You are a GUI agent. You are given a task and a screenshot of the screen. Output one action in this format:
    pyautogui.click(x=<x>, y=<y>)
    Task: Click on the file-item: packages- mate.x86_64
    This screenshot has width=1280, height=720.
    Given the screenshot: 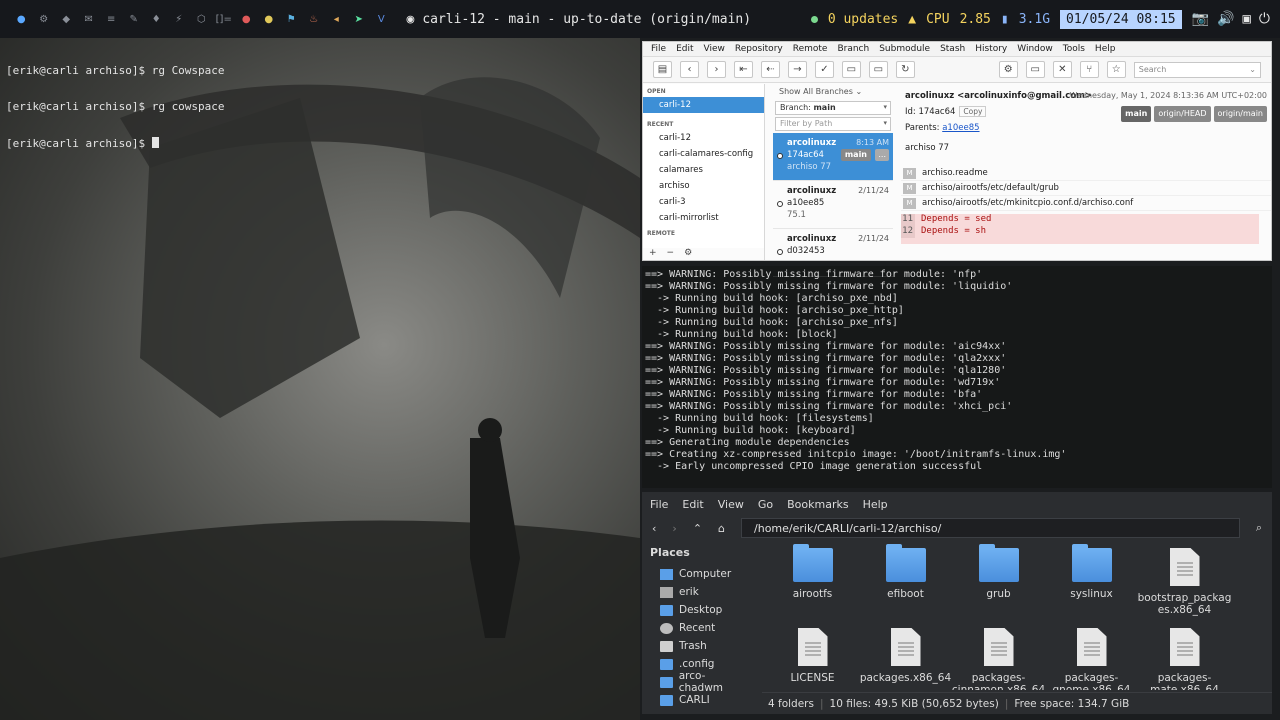 What is the action you would take?
    pyautogui.click(x=1184, y=657)
    